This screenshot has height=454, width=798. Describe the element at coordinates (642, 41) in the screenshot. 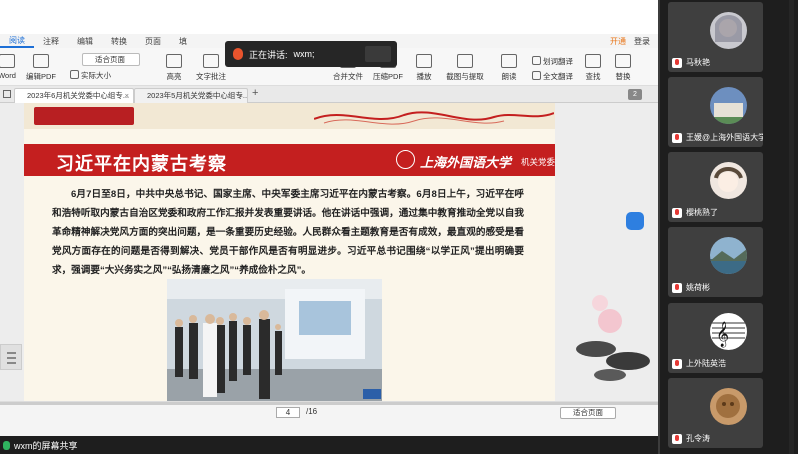

I see `login-link: 登录` at that location.